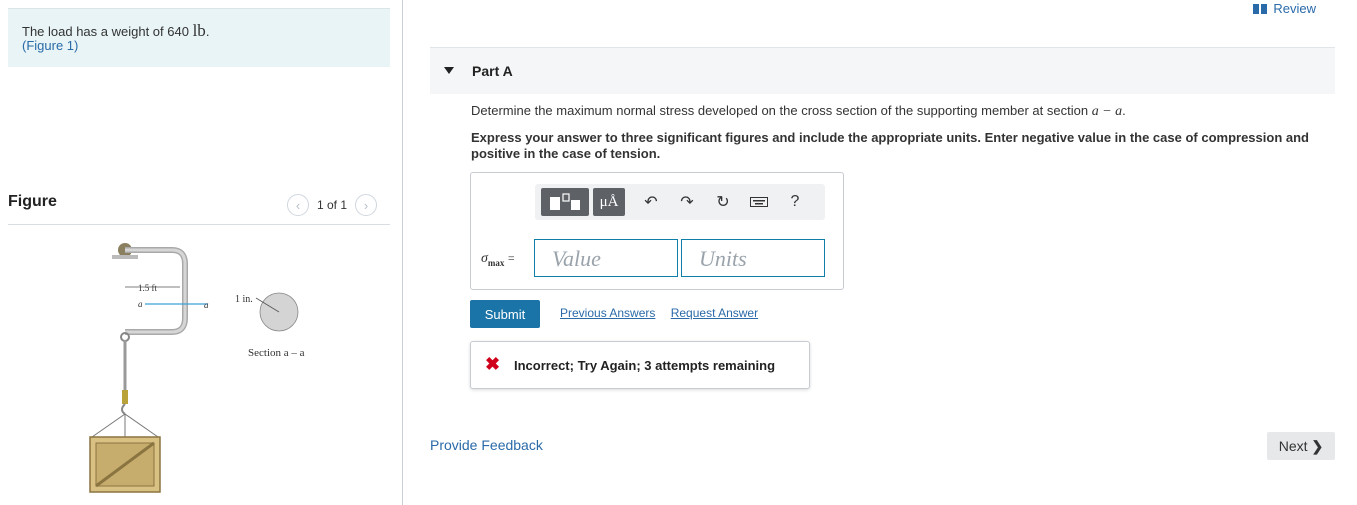 This screenshot has width=1357, height=505. What do you see at coordinates (687, 202) in the screenshot?
I see `redo-icon: ↷` at bounding box center [687, 202].